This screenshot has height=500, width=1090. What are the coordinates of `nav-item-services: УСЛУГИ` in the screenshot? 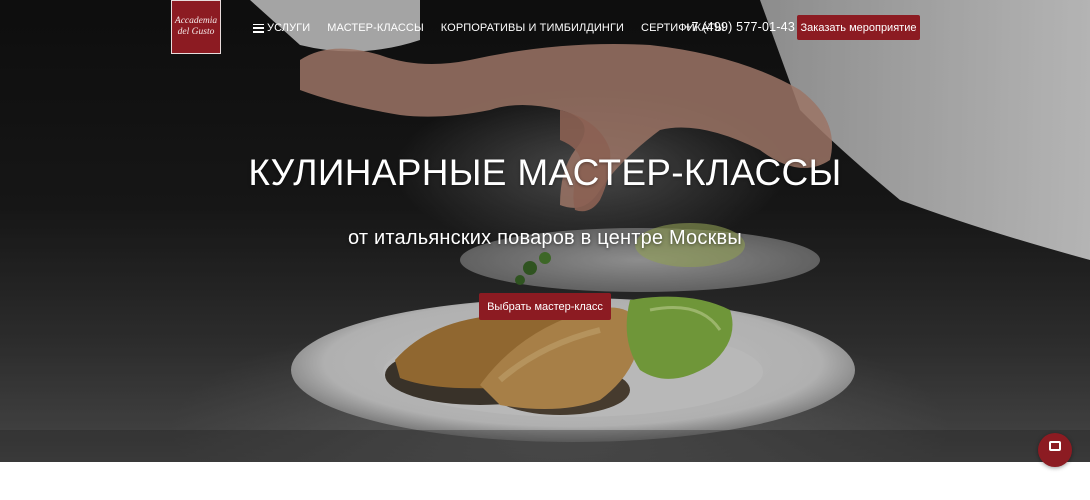 It's located at (281, 28).